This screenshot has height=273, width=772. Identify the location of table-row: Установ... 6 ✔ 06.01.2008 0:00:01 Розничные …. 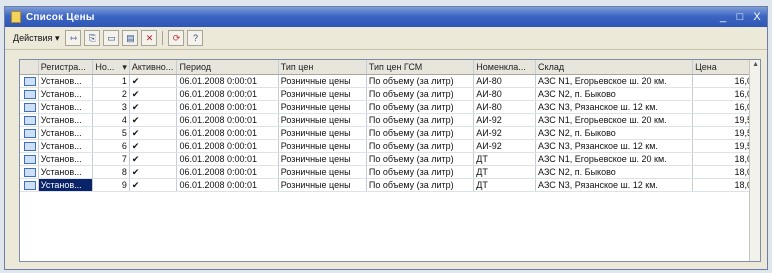
(390, 146).